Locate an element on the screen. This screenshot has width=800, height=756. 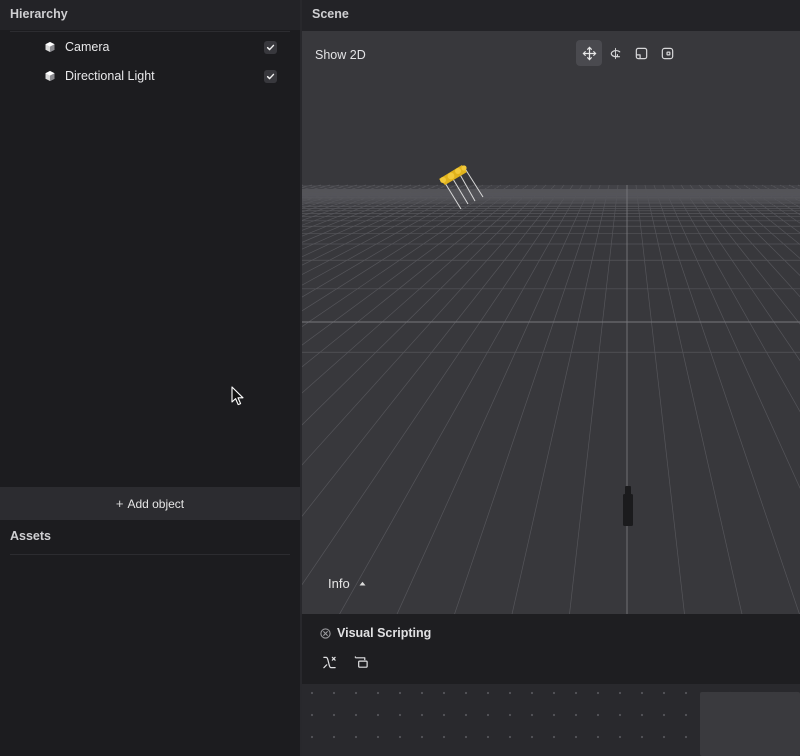
visual-scripting-header: Visual Scripting is located at coordinates (375, 633).